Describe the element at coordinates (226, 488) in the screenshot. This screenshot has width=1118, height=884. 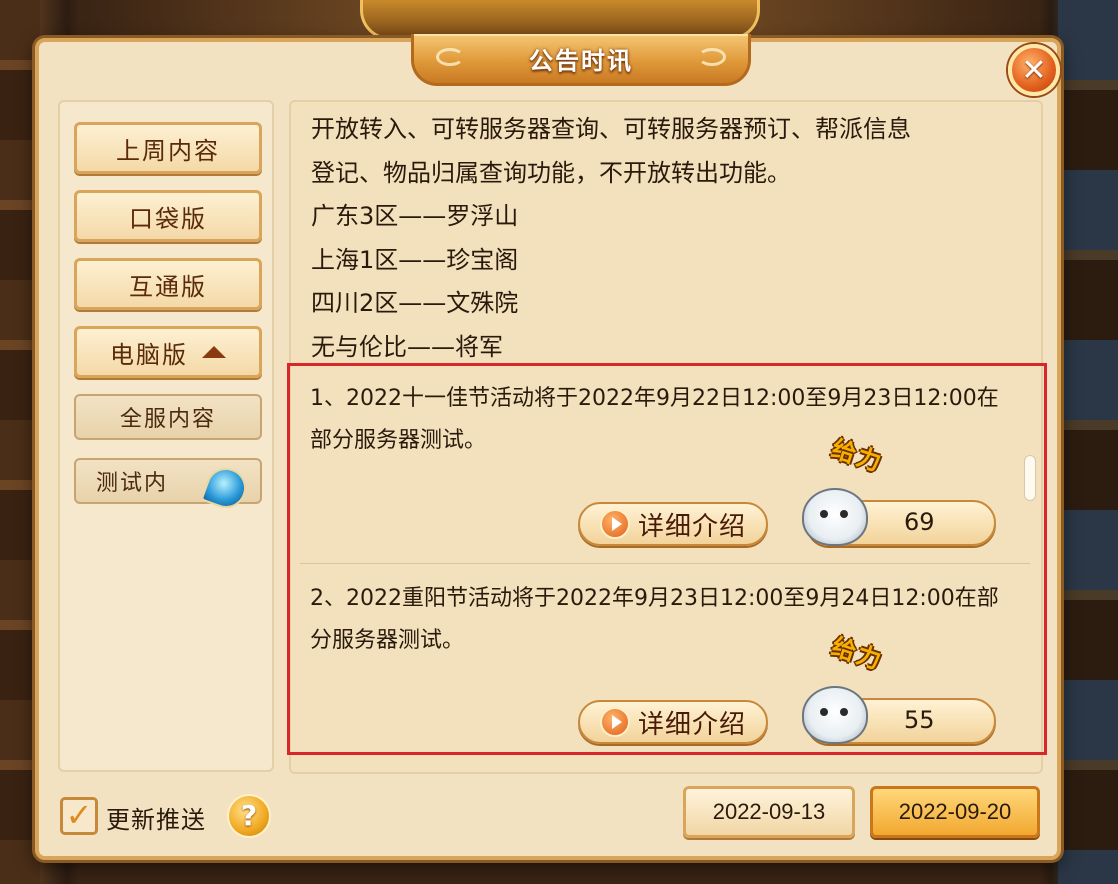
I see `gem-icon` at that location.